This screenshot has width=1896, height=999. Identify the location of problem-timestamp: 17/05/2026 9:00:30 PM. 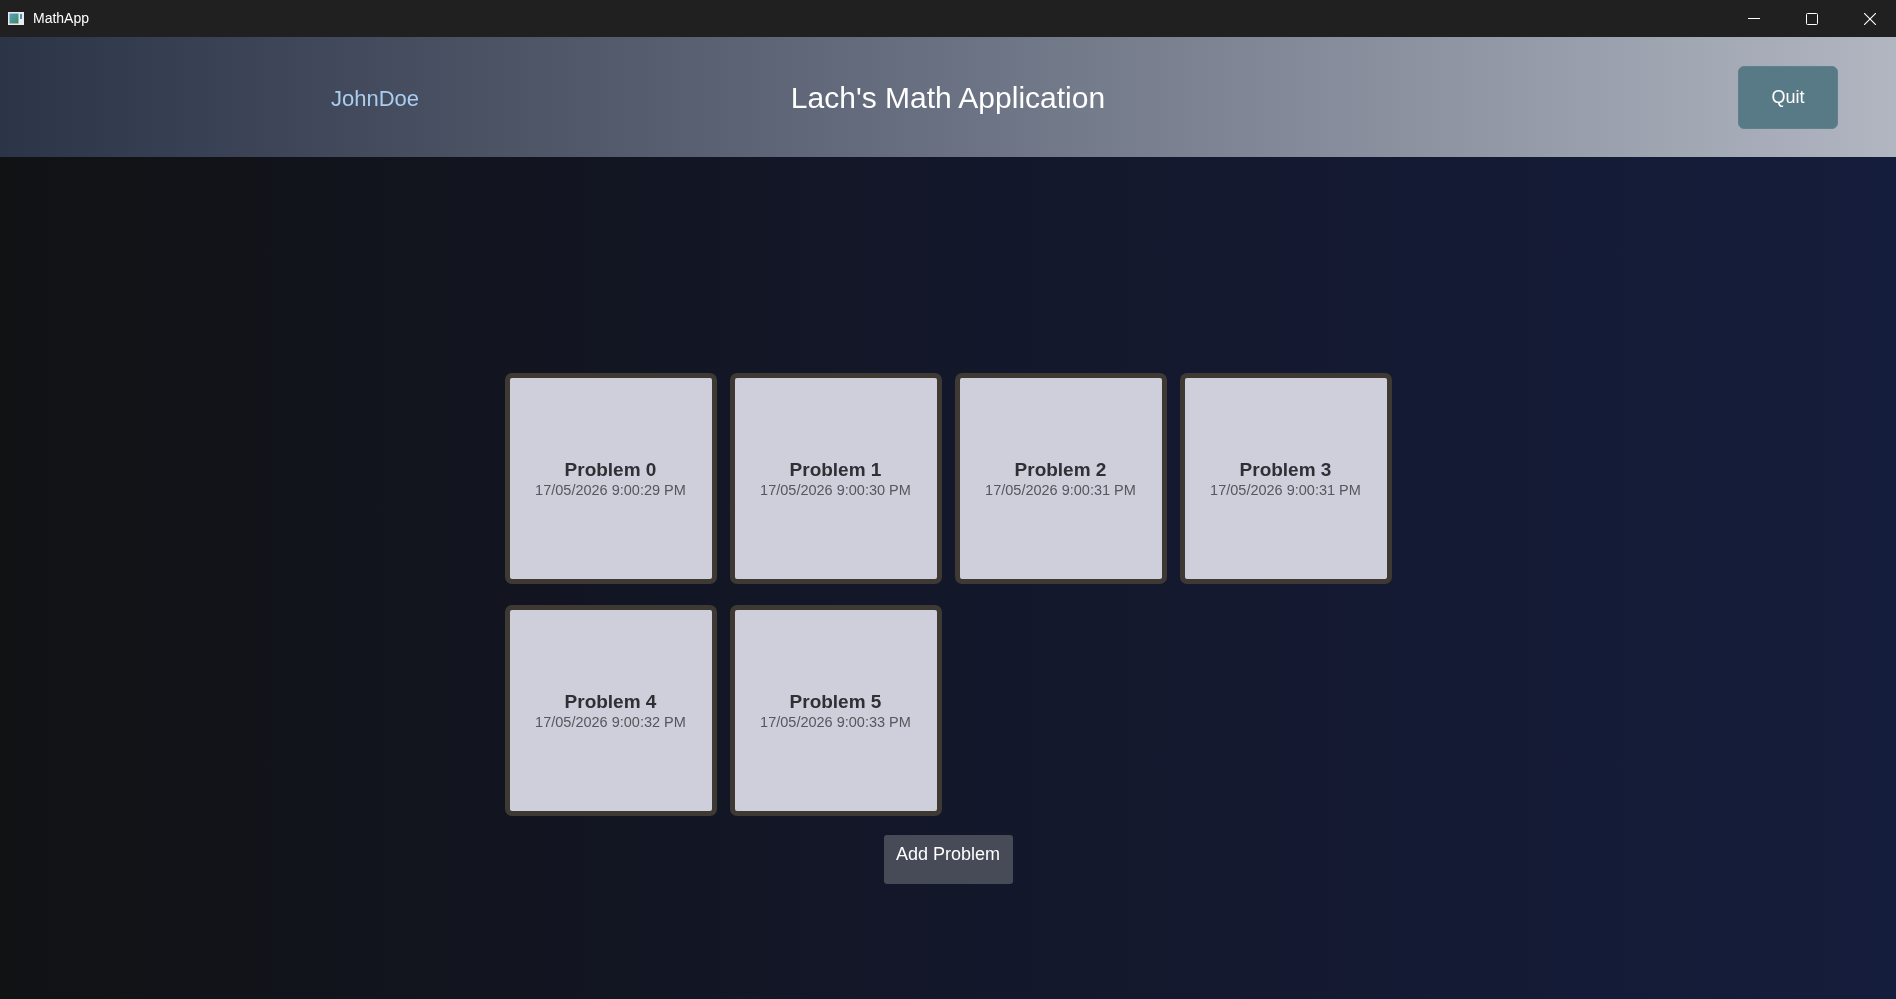
(835, 490).